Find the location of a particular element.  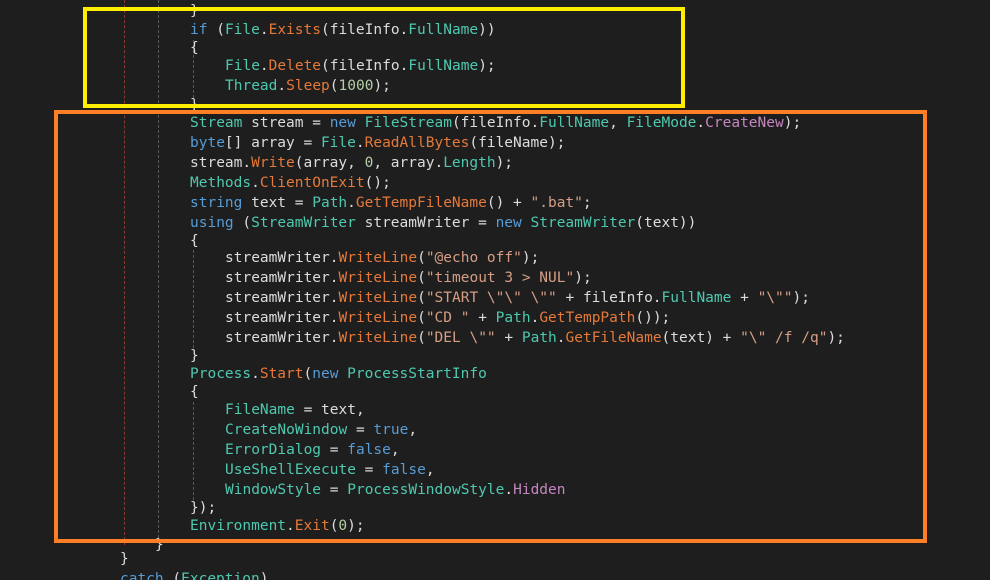

code-token: } is located at coordinates (124, 559).